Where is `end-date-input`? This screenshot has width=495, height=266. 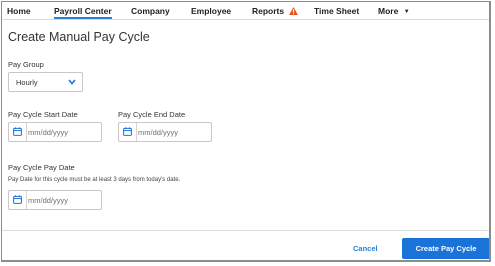
end-date-input is located at coordinates (173, 132).